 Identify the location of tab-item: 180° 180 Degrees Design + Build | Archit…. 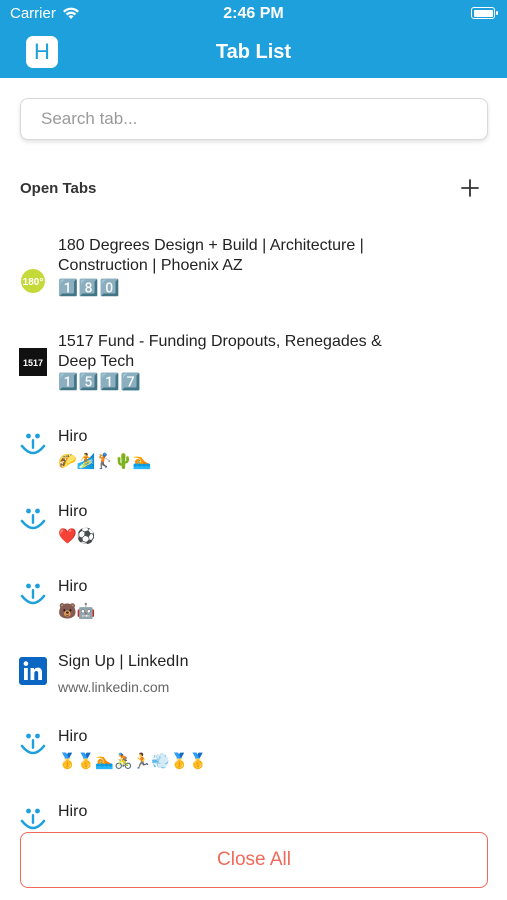
(253, 278).